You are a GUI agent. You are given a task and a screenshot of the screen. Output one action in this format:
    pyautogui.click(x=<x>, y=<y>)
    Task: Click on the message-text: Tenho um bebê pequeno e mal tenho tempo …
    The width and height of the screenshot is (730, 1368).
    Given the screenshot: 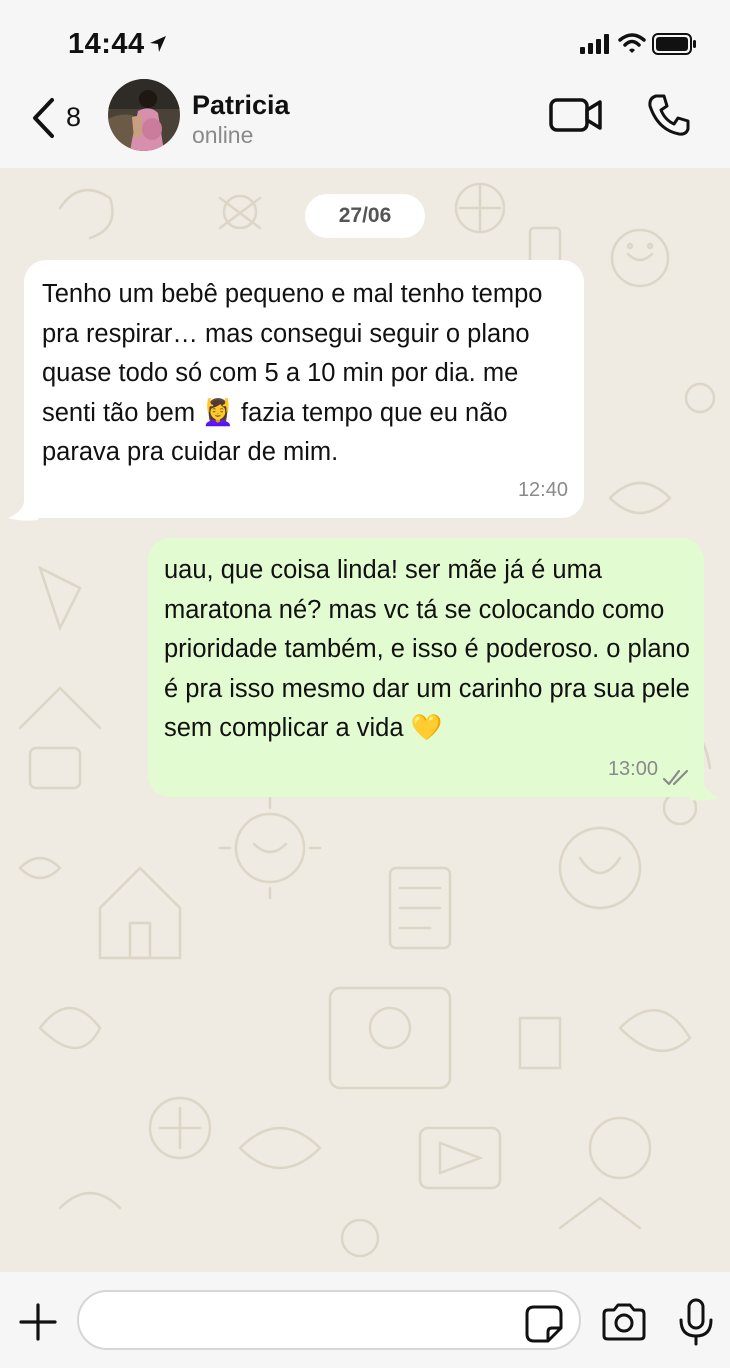 What is the action you would take?
    pyautogui.click(x=292, y=373)
    